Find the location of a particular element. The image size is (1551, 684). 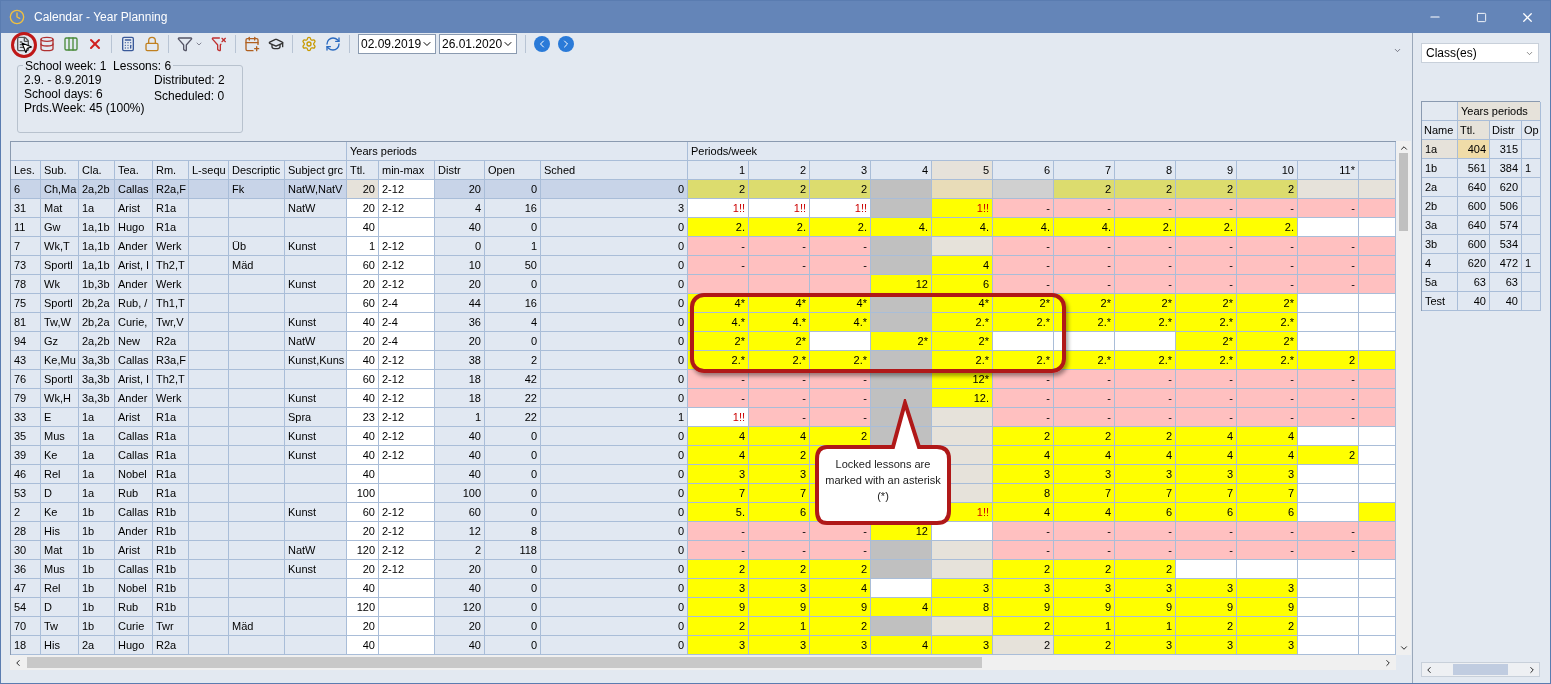

table-cell: 94 is located at coordinates (26, 341).